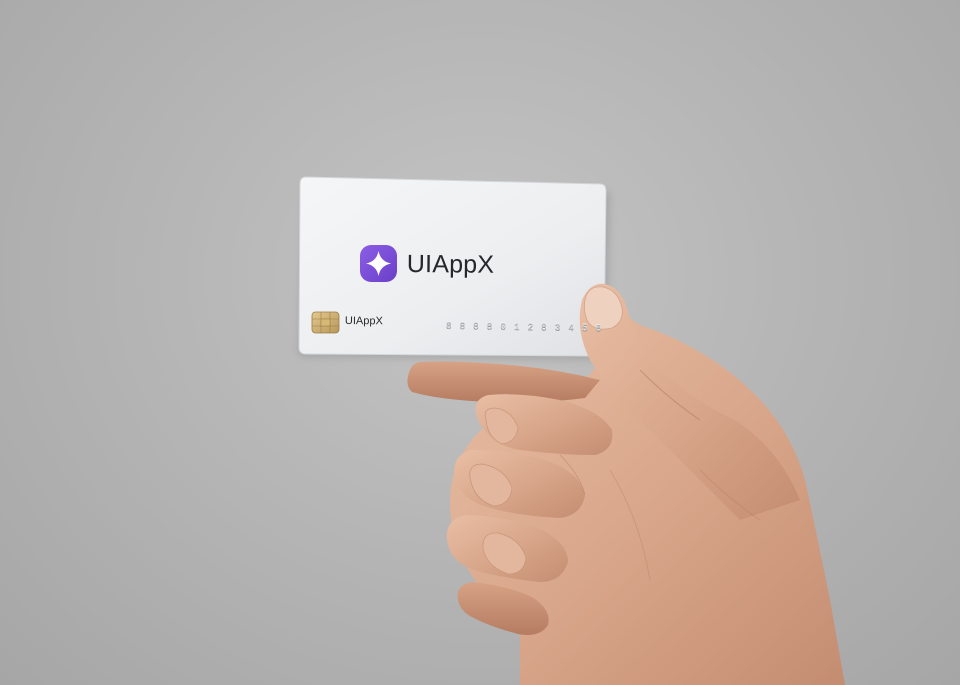  Describe the element at coordinates (450, 264) in the screenshot. I see `card-brand-name: UIAppX` at that location.